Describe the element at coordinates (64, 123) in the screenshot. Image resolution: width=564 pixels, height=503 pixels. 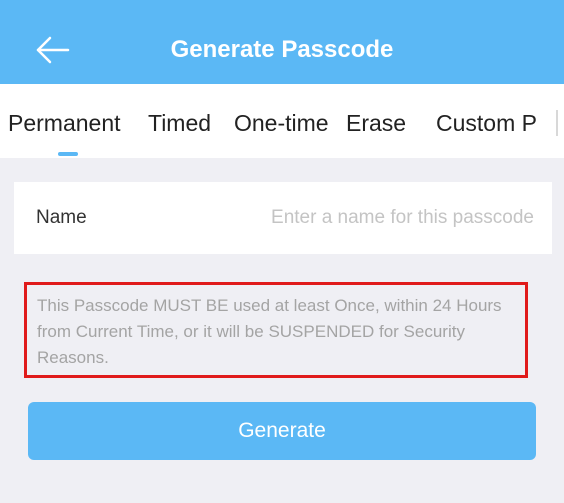
I see `tab-permanent: Permanent` at that location.